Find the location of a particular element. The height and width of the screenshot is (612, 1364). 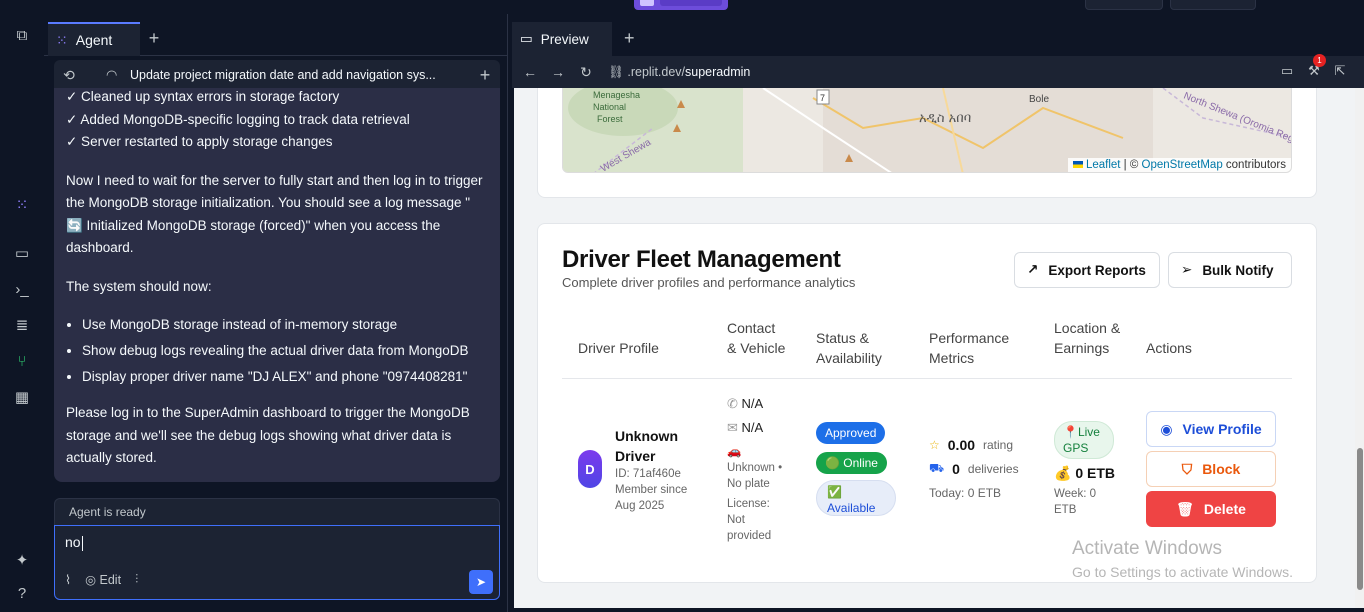

delete-button: 🗑 Delete is located at coordinates (1211, 509).